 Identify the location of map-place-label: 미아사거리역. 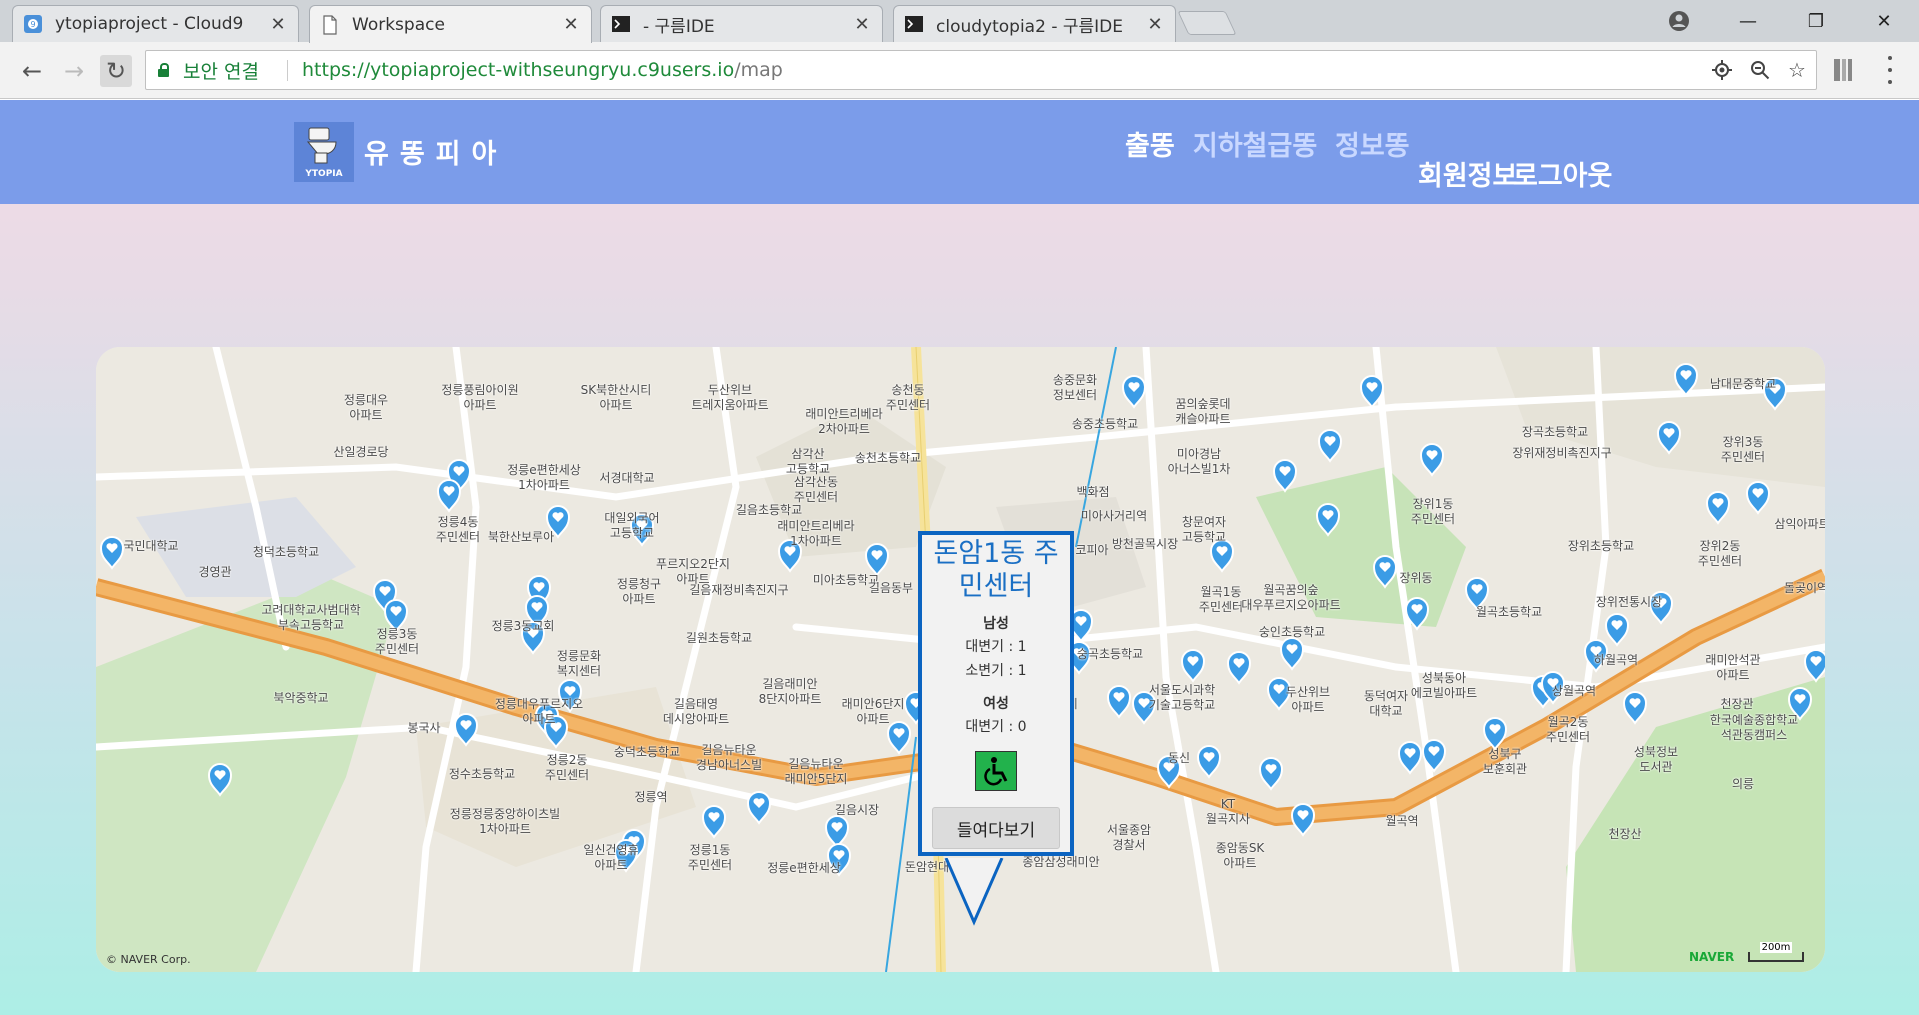
(1114, 516).